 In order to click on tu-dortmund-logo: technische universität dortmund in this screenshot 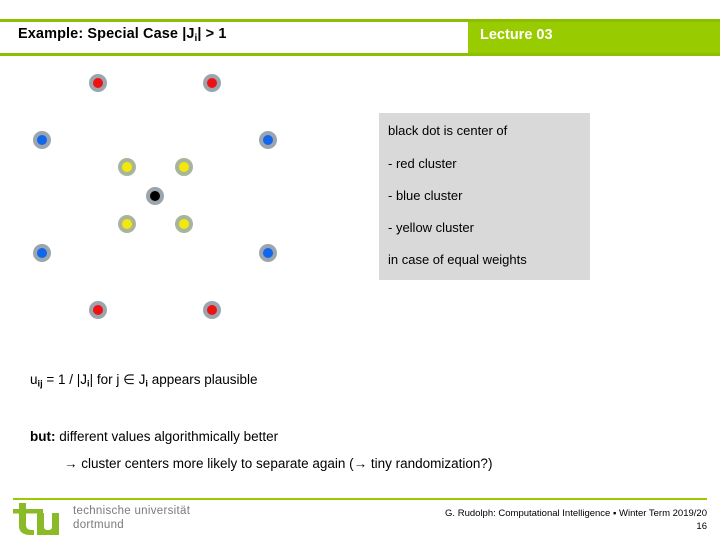, I will do `click(108, 520)`.